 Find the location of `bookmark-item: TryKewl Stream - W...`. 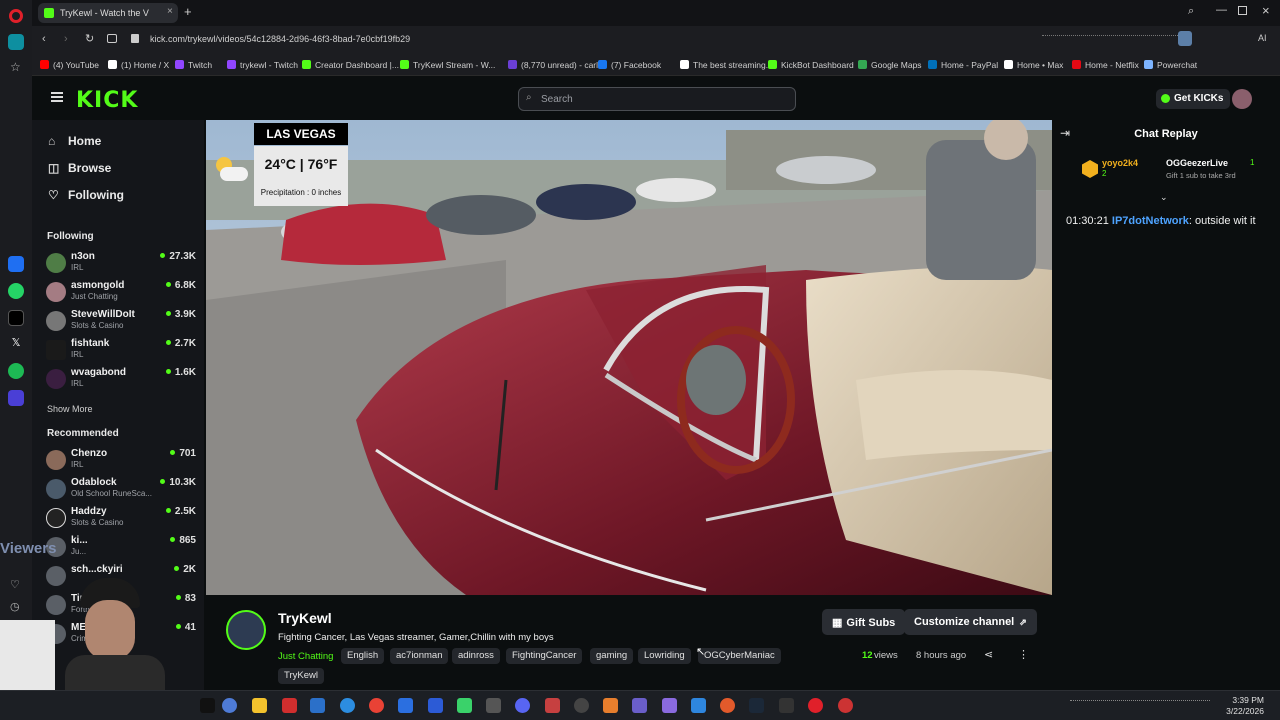

bookmark-item: TryKewl Stream - W... is located at coordinates (447, 65).